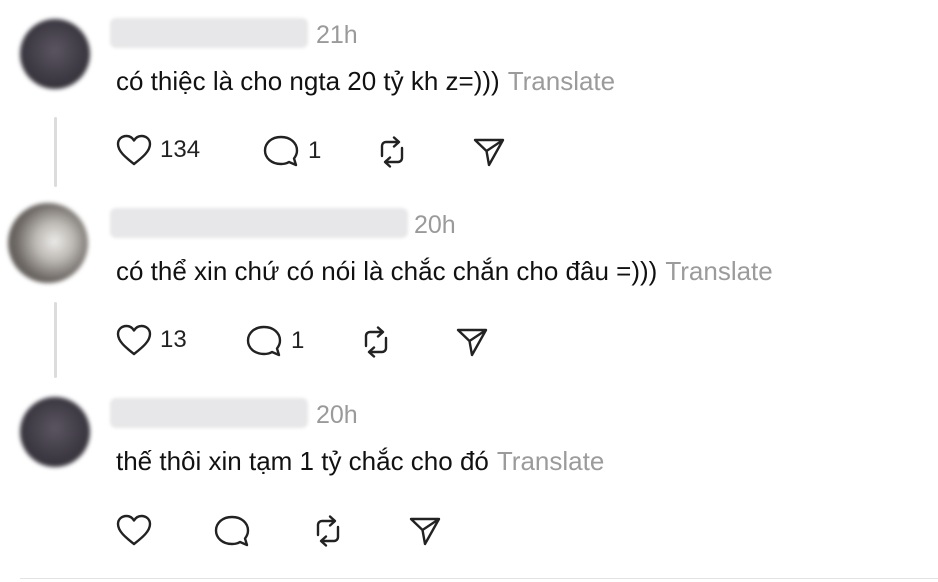 The width and height of the screenshot is (938, 582). I want to click on timestamp: 21h, so click(337, 35).